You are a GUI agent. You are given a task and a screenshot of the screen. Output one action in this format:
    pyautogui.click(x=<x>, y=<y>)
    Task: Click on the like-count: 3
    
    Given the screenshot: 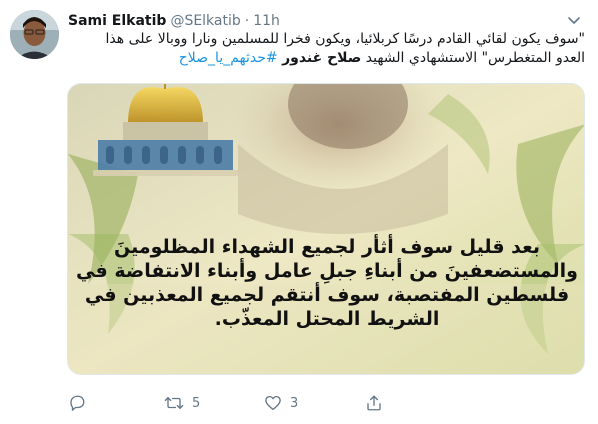 What is the action you would take?
    pyautogui.click(x=294, y=403)
    